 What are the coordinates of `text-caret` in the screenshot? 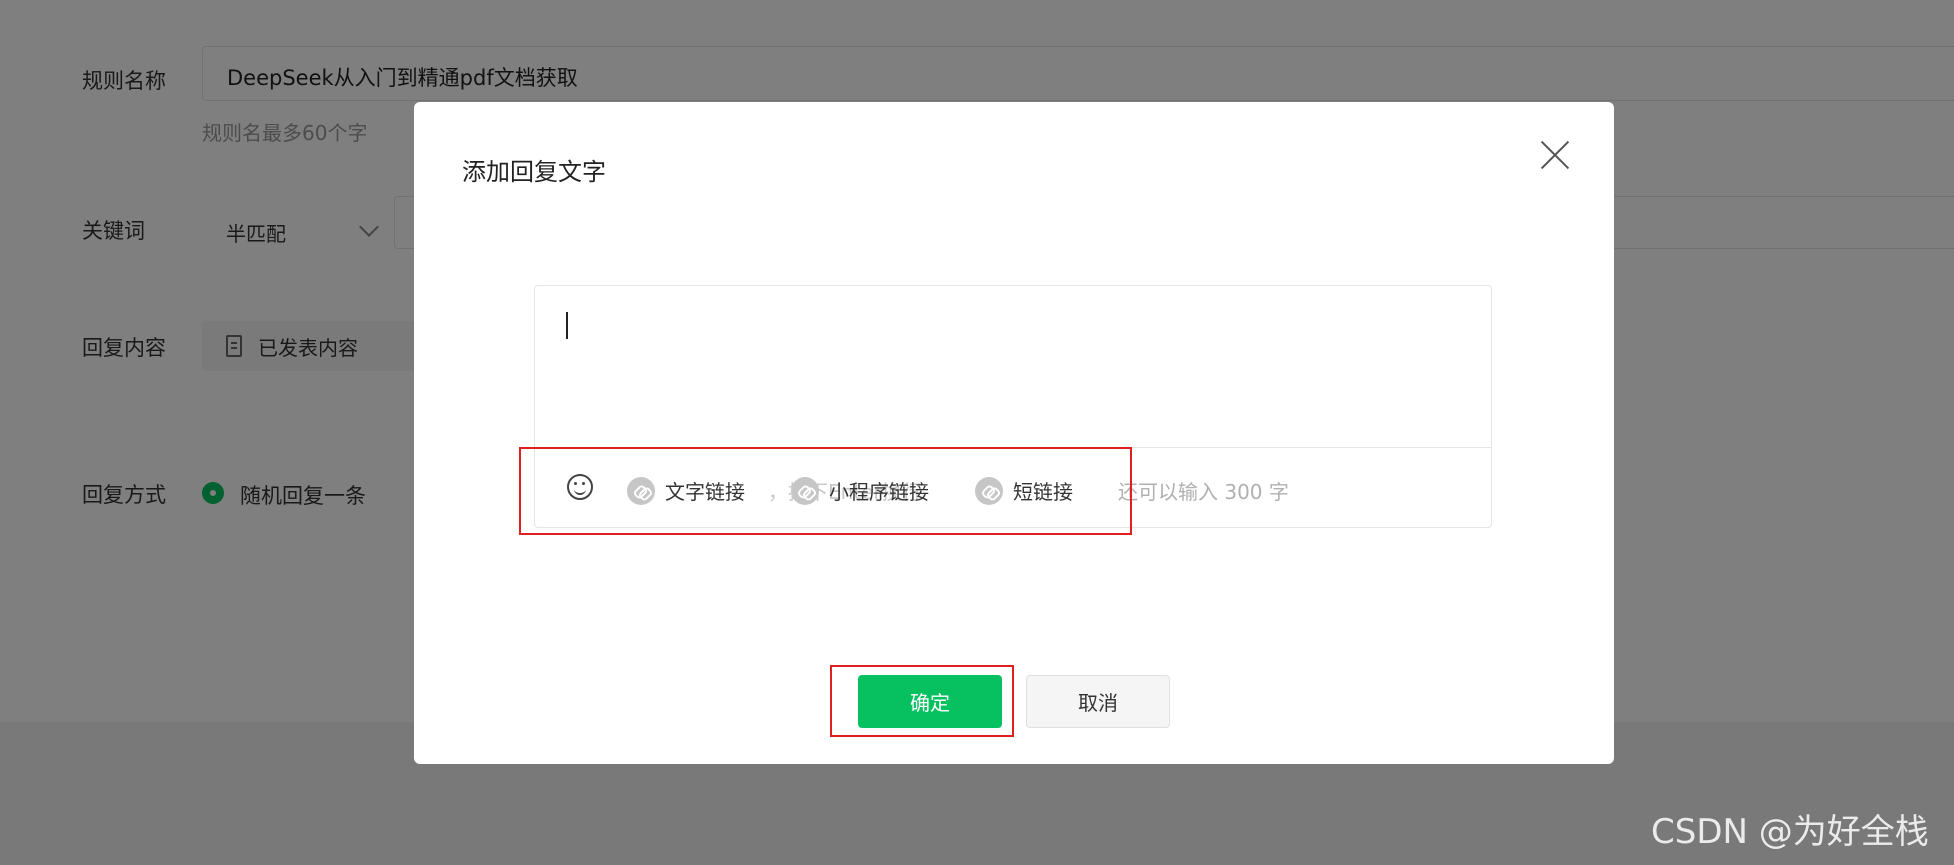 It's located at (567, 325).